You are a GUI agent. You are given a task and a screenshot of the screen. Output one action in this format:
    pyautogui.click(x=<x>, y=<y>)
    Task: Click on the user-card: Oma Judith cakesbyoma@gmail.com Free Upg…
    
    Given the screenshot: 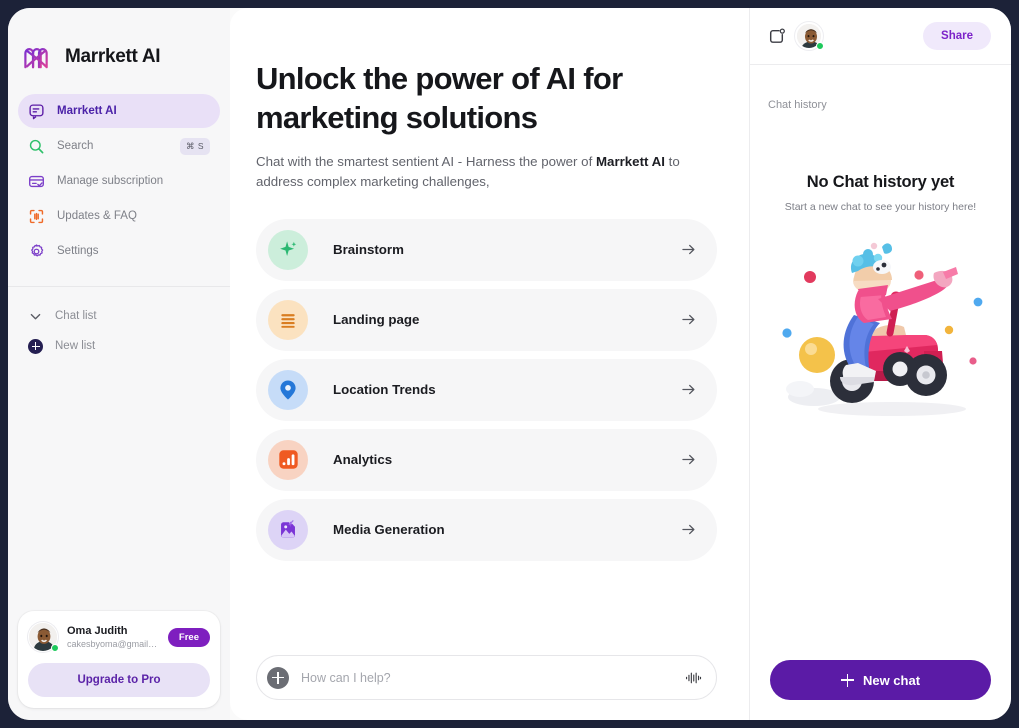 What is the action you would take?
    pyautogui.click(x=119, y=659)
    